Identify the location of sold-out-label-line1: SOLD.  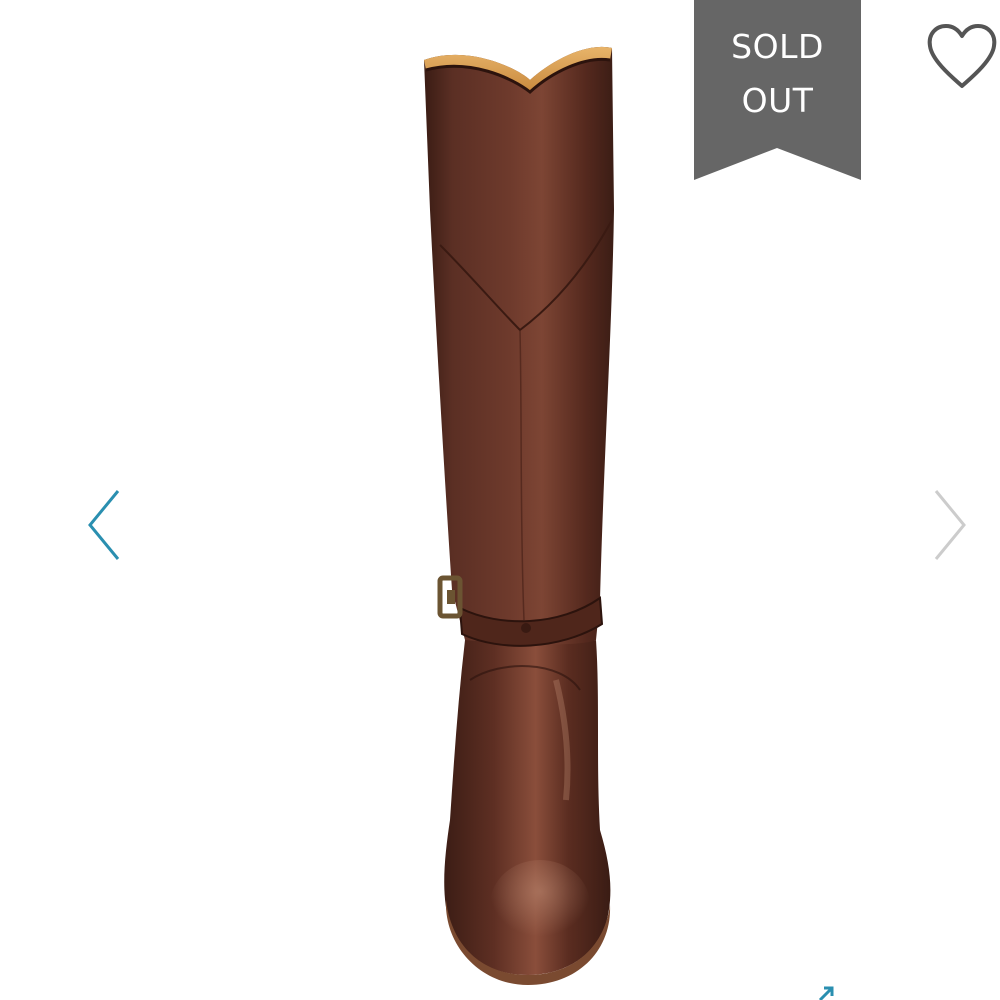
(777, 46).